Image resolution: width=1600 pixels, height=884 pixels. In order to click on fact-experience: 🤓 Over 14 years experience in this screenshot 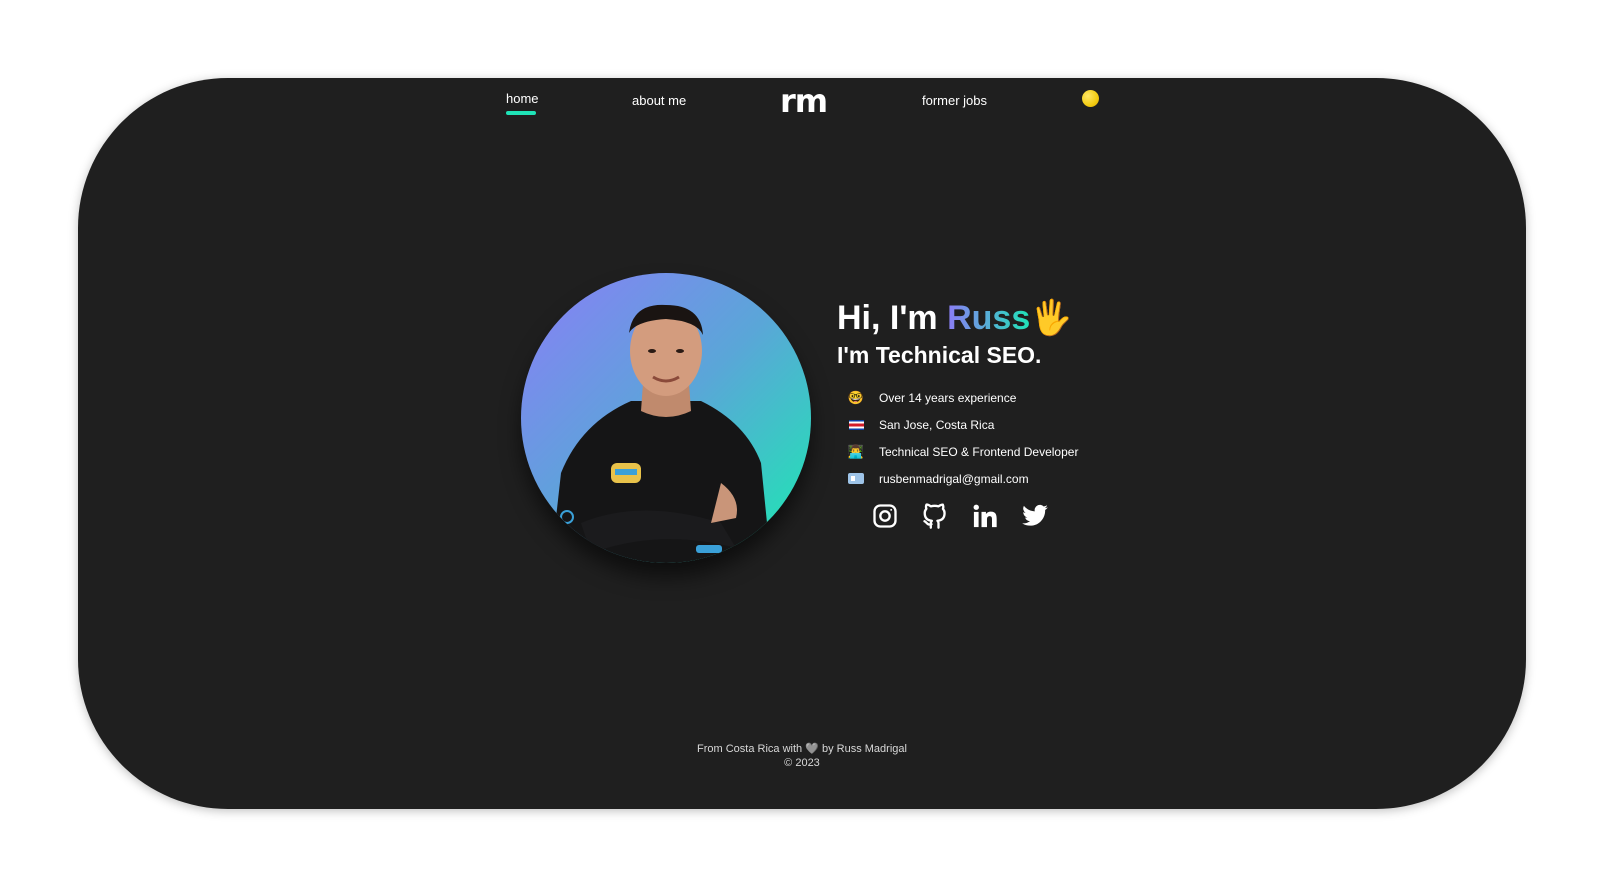, I will do `click(1017, 397)`.